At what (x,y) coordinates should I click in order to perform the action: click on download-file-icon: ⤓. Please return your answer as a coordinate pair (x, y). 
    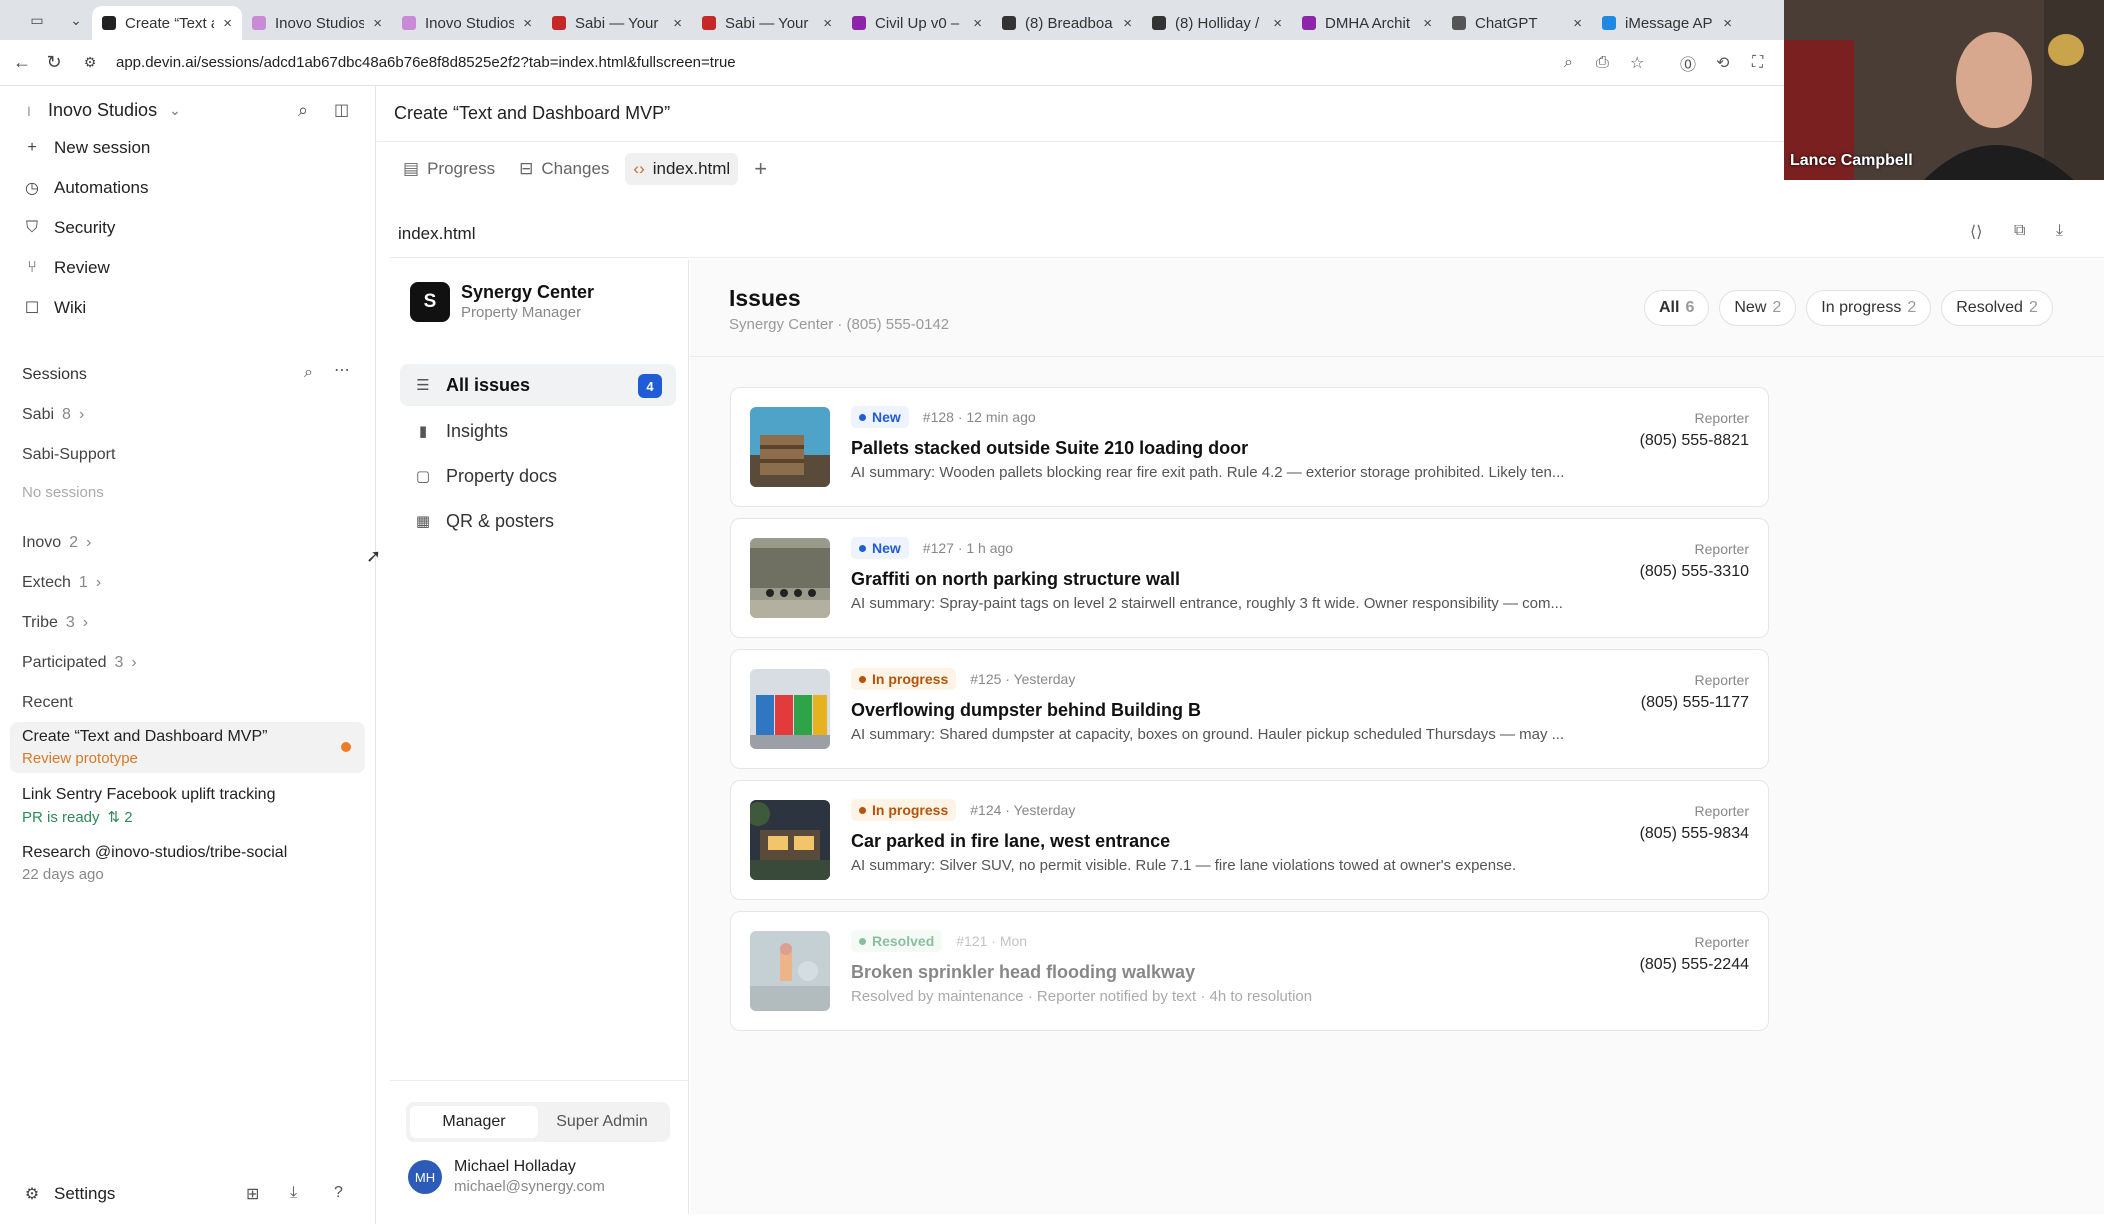
    Looking at the image, I should click on (2059, 231).